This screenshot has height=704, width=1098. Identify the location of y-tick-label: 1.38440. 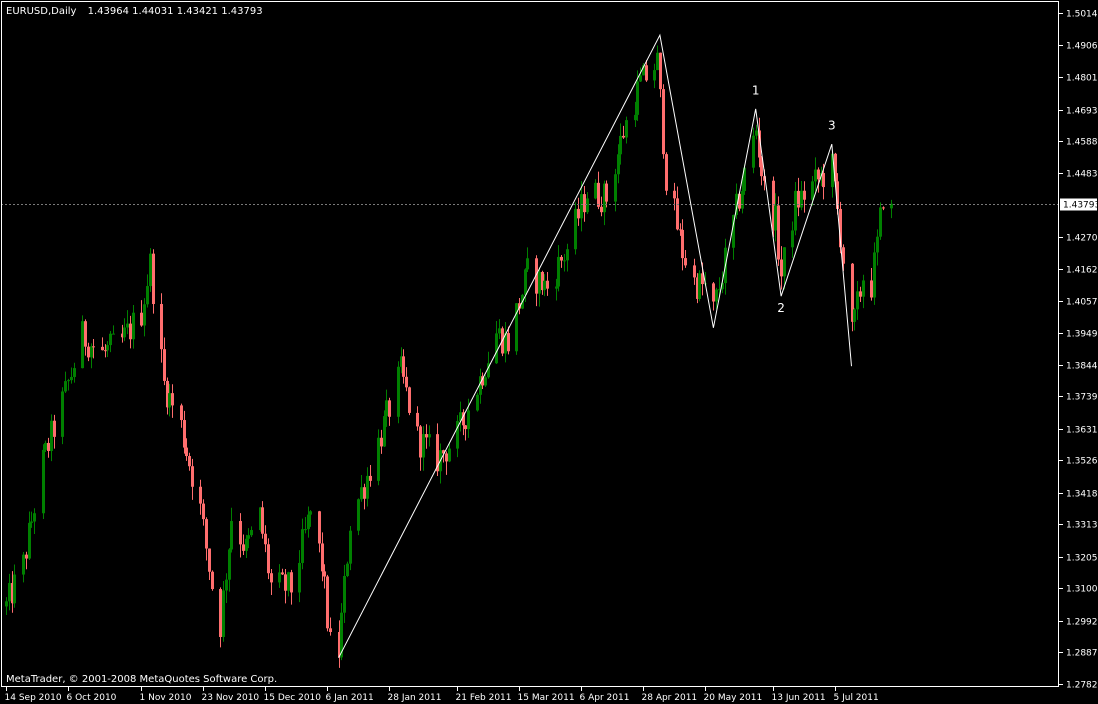
(1082, 367).